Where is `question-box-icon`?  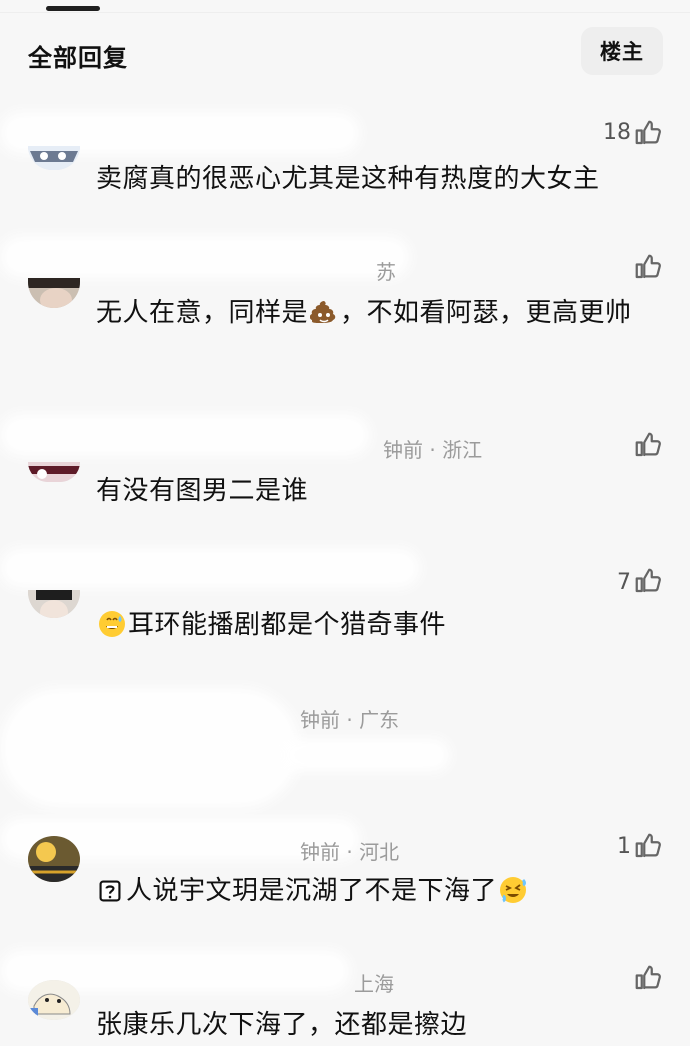 question-box-icon is located at coordinates (110, 891).